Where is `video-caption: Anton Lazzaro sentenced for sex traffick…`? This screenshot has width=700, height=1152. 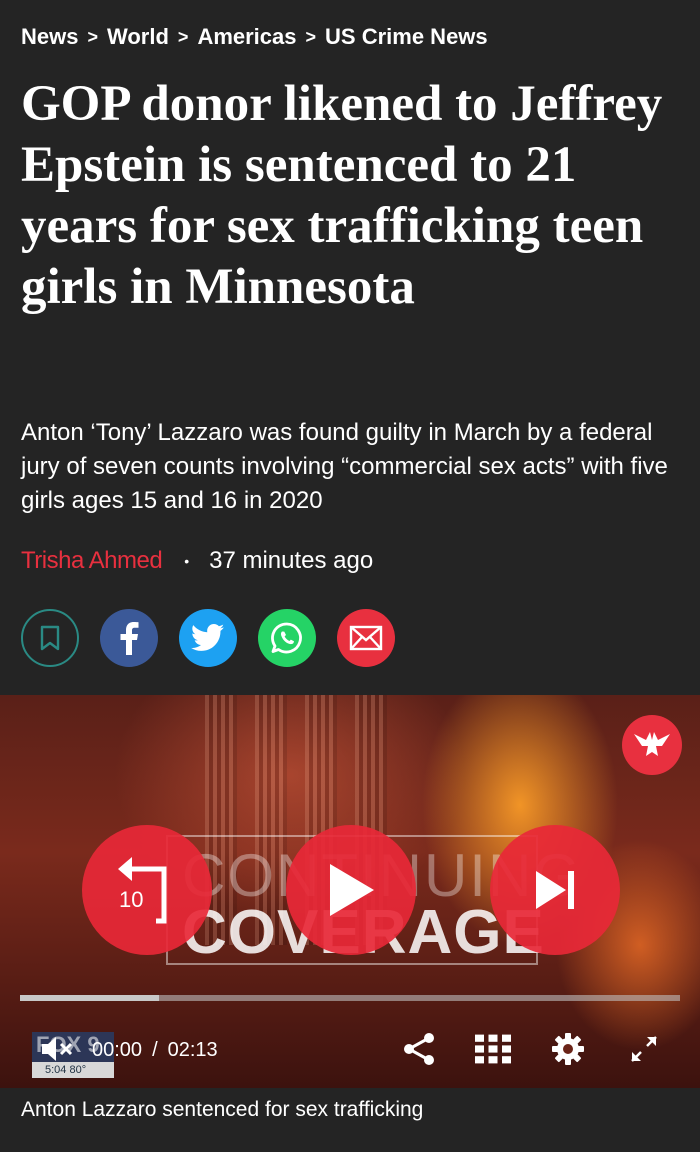
video-caption: Anton Lazzaro sentenced for sex traffick… is located at coordinates (222, 1109).